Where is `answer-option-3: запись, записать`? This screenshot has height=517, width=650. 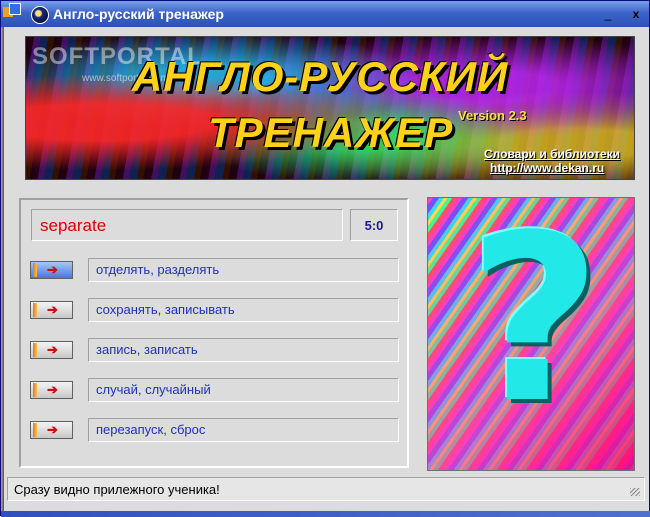
answer-option-3: запись, записать is located at coordinates (243, 350).